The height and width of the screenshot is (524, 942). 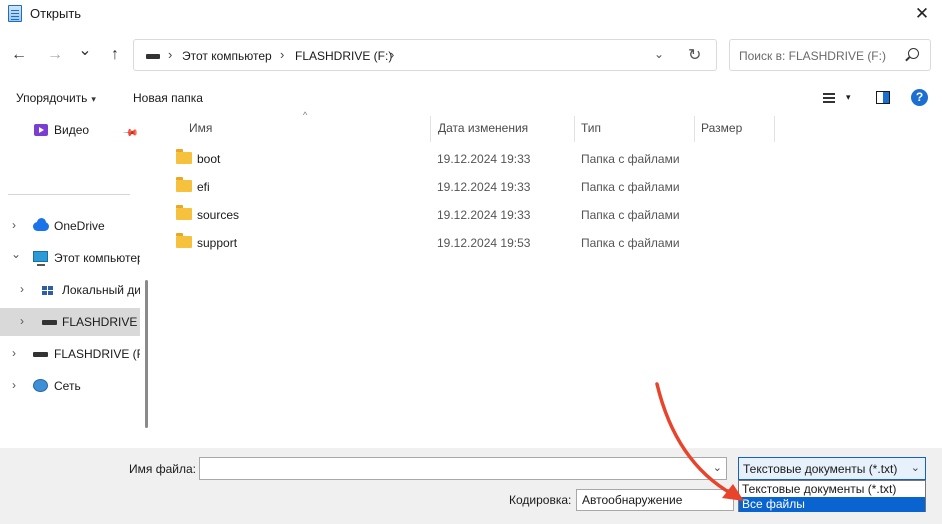 What do you see at coordinates (217, 243) in the screenshot?
I see `file-name: support` at bounding box center [217, 243].